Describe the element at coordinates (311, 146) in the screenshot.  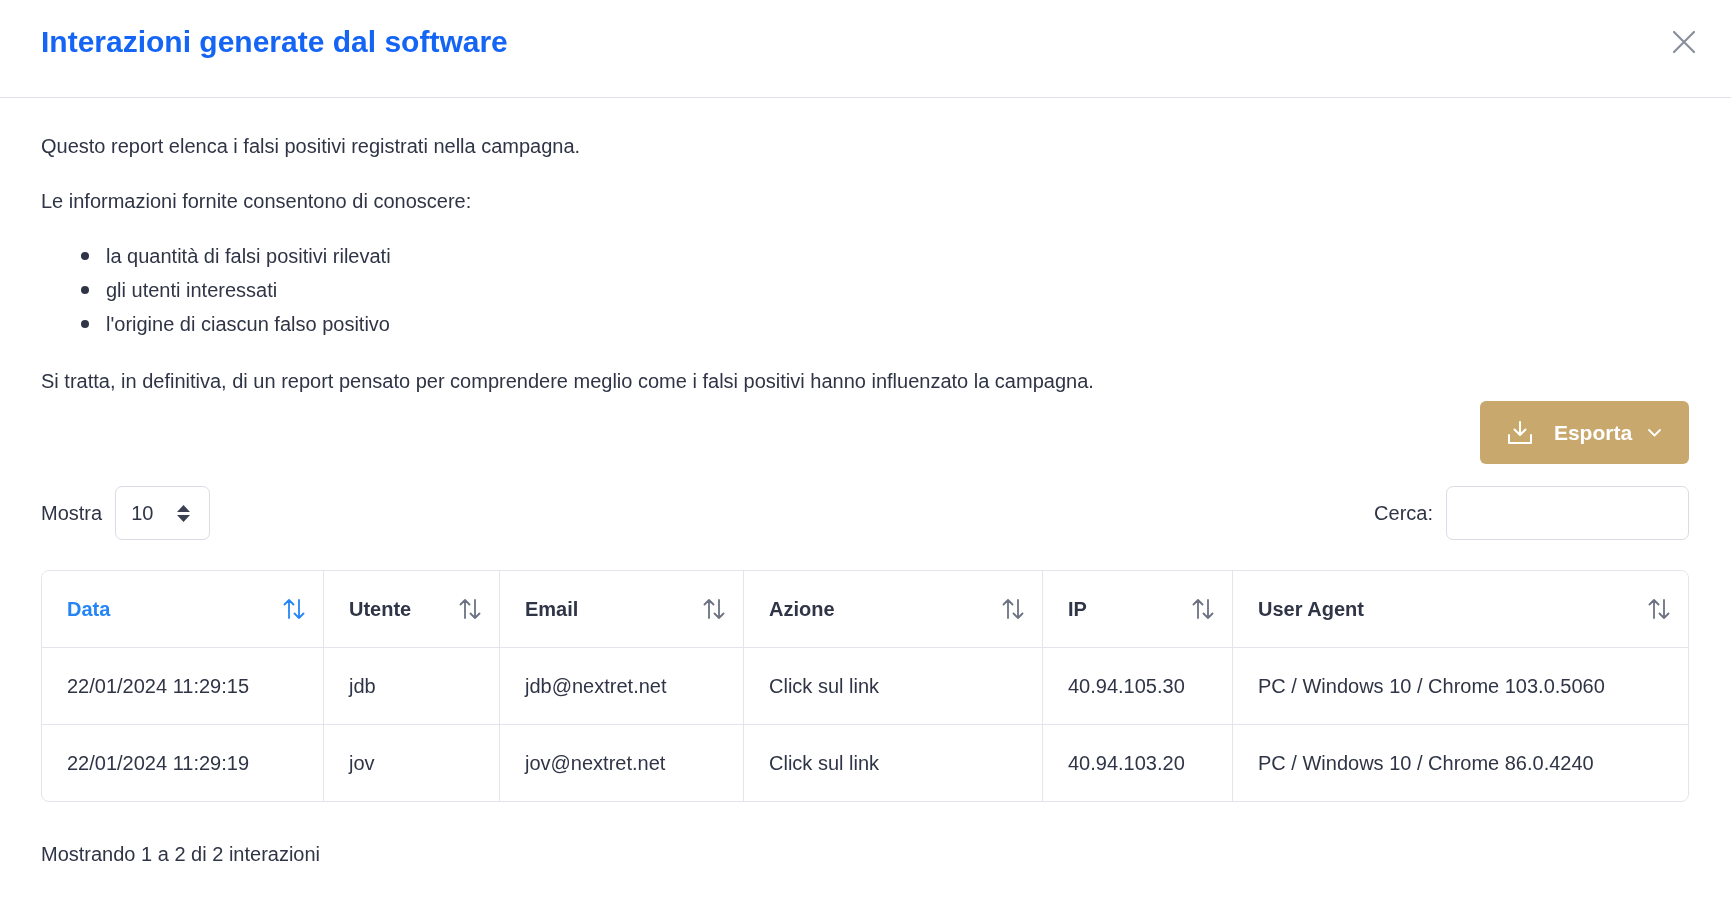
I see `intro-text: Questo report elenca i falsi positivi registrati nella campagna.` at that location.